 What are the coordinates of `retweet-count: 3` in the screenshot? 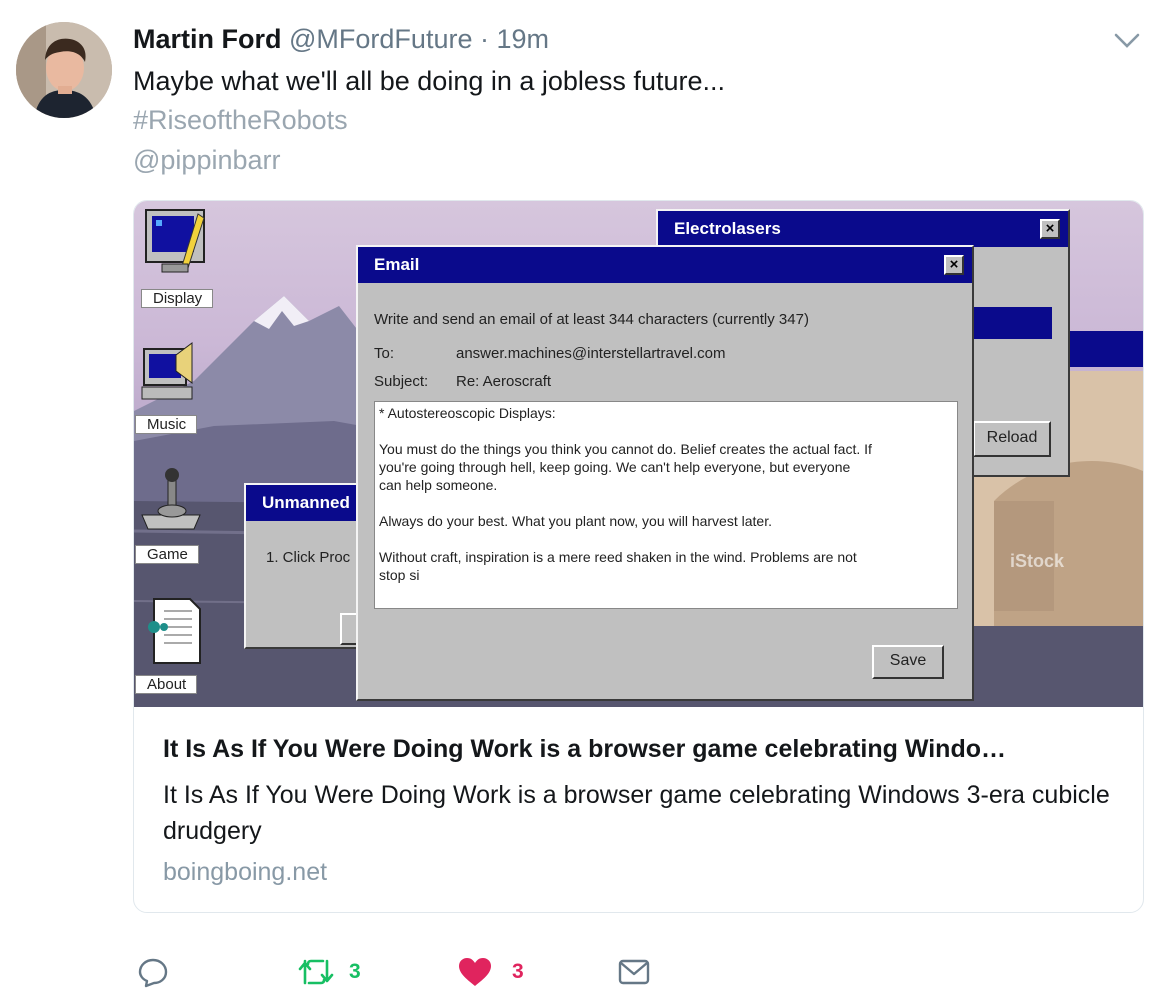 It's located at (355, 971).